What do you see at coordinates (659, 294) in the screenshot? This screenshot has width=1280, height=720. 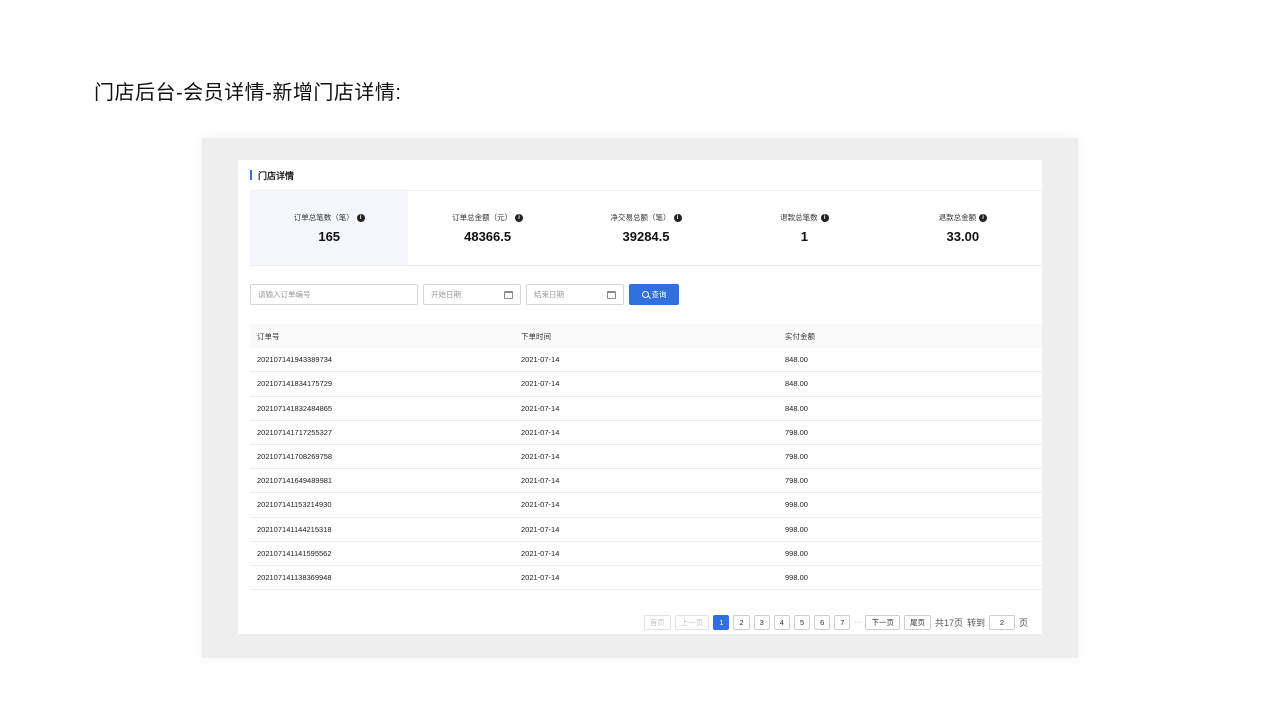 I see `query-button-label: 查询` at bounding box center [659, 294].